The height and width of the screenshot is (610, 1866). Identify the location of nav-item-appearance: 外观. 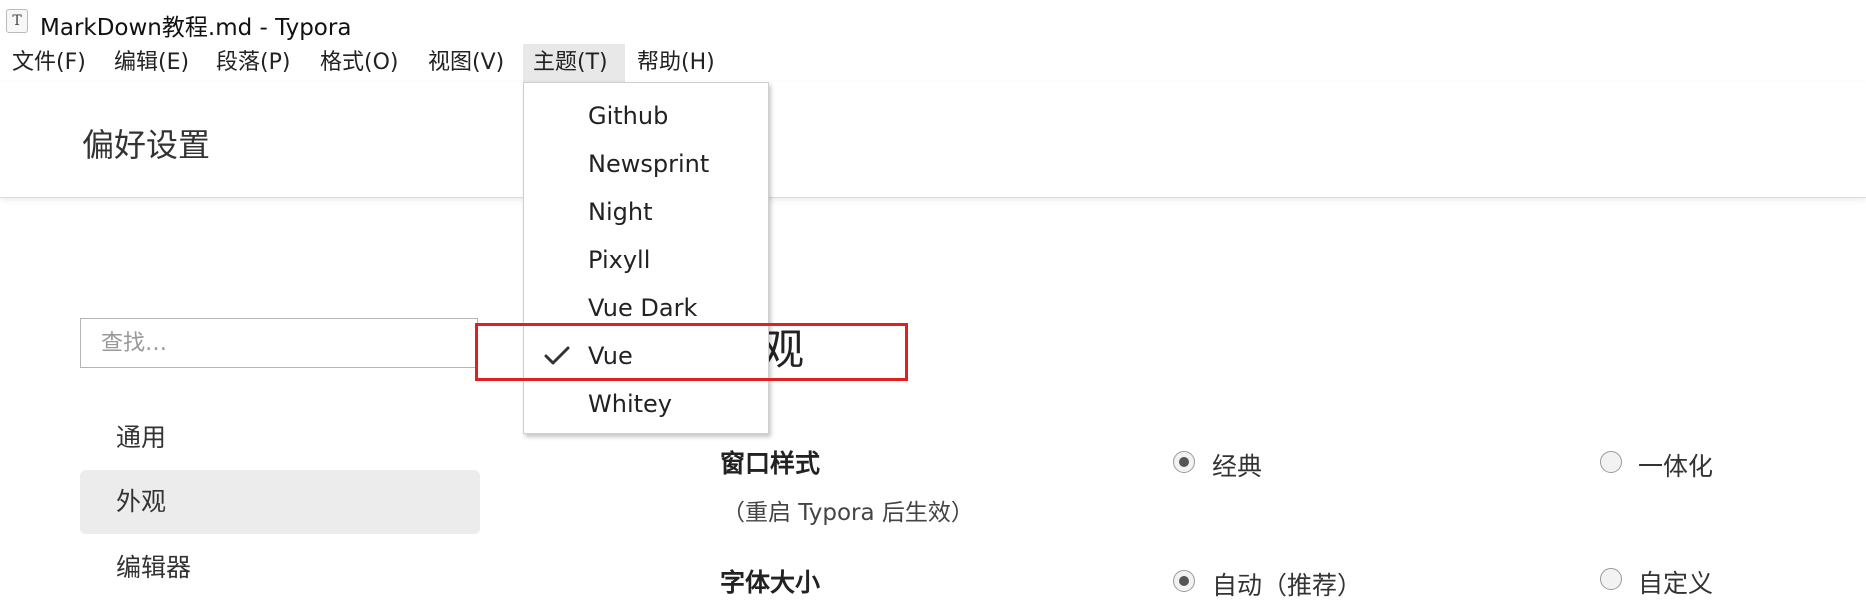
(280, 502).